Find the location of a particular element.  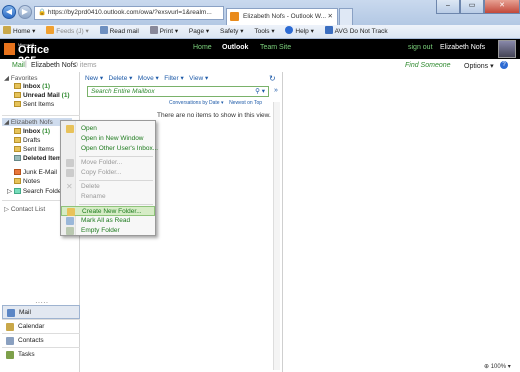

home-icon is located at coordinates (7, 30).